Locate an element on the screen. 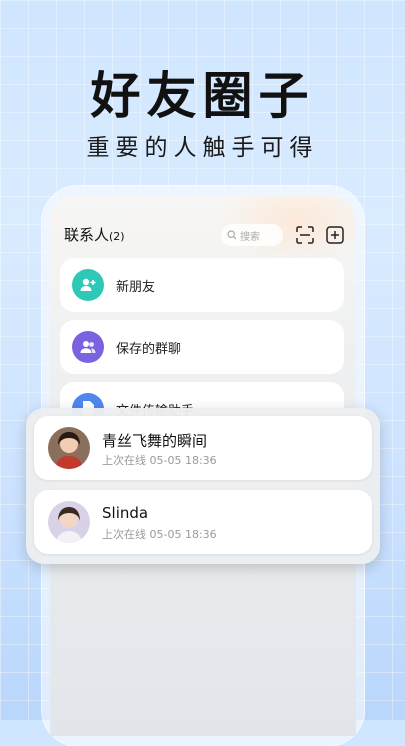 The image size is (405, 746). menu-item-label: 新朋友 is located at coordinates (136, 287).